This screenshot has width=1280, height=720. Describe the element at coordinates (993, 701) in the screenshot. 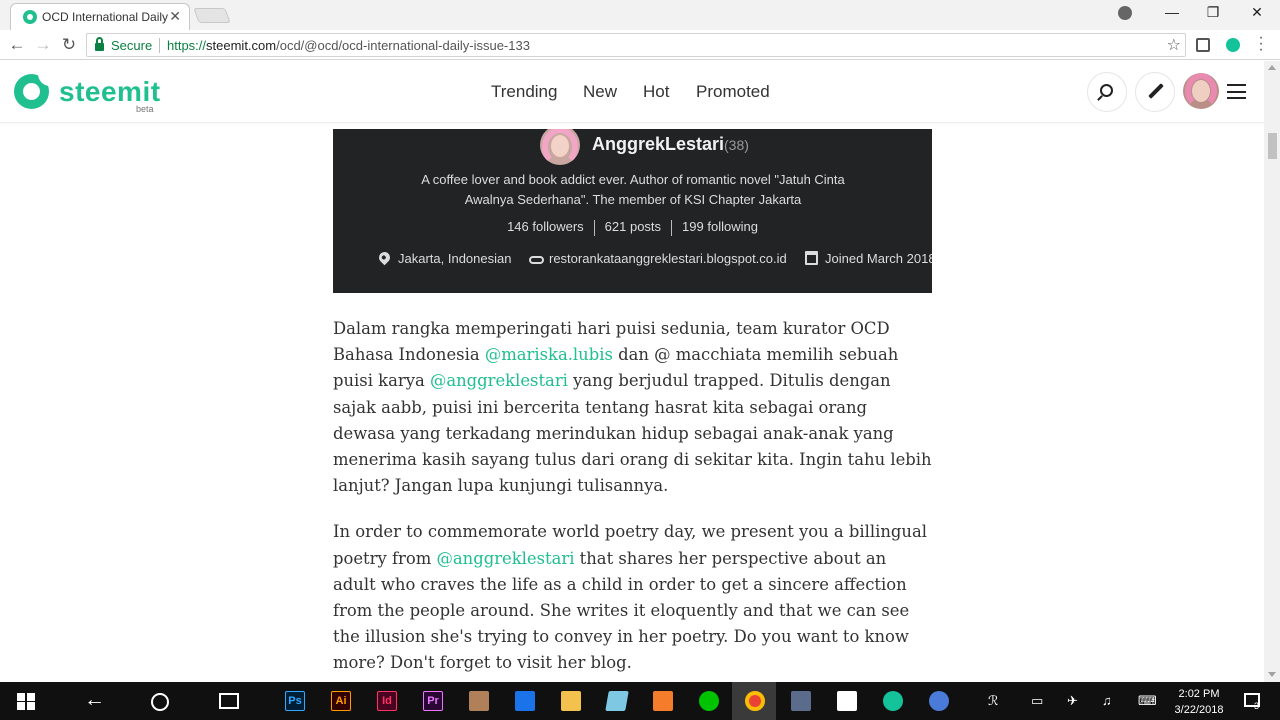

I see `people-icon: ℛ` at that location.